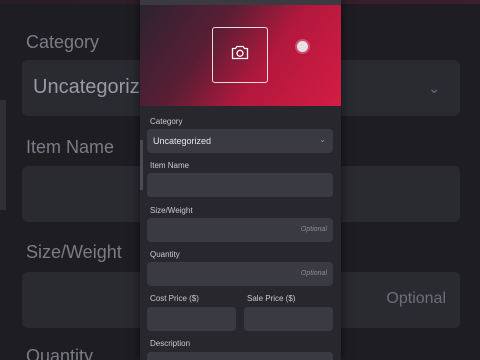 The width and height of the screenshot is (480, 360). Describe the element at coordinates (171, 210) in the screenshot. I see `size-weight-label: Size/Weight` at that location.